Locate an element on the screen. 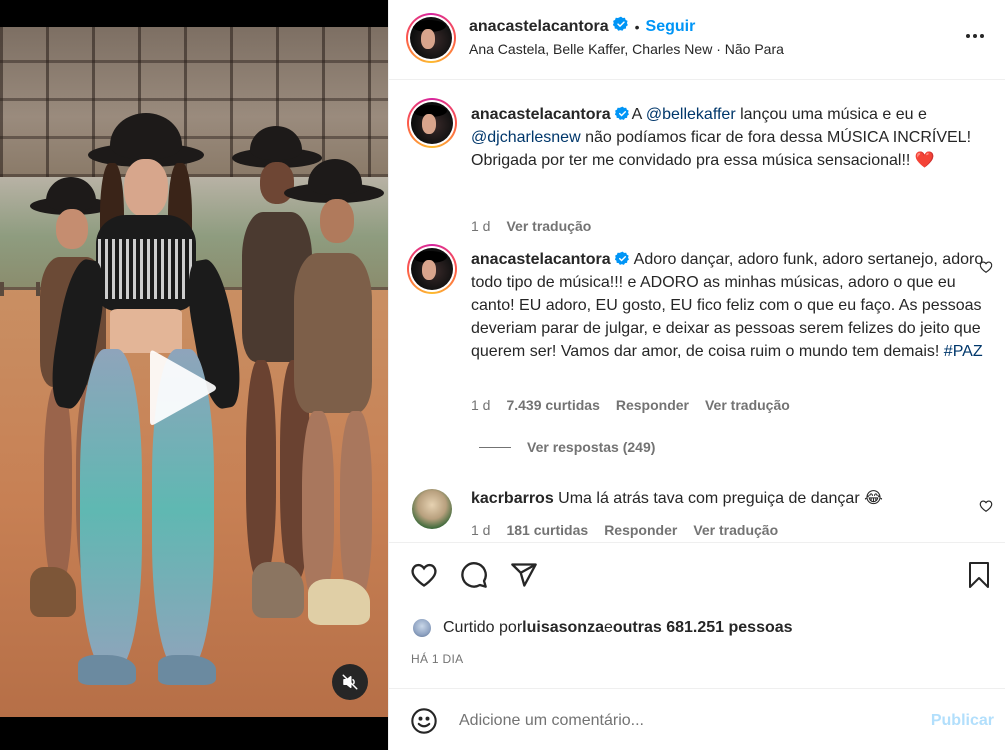 Image resolution: width=1005 pixels, height=750 pixels. caption-text: A is located at coordinates (638, 114).